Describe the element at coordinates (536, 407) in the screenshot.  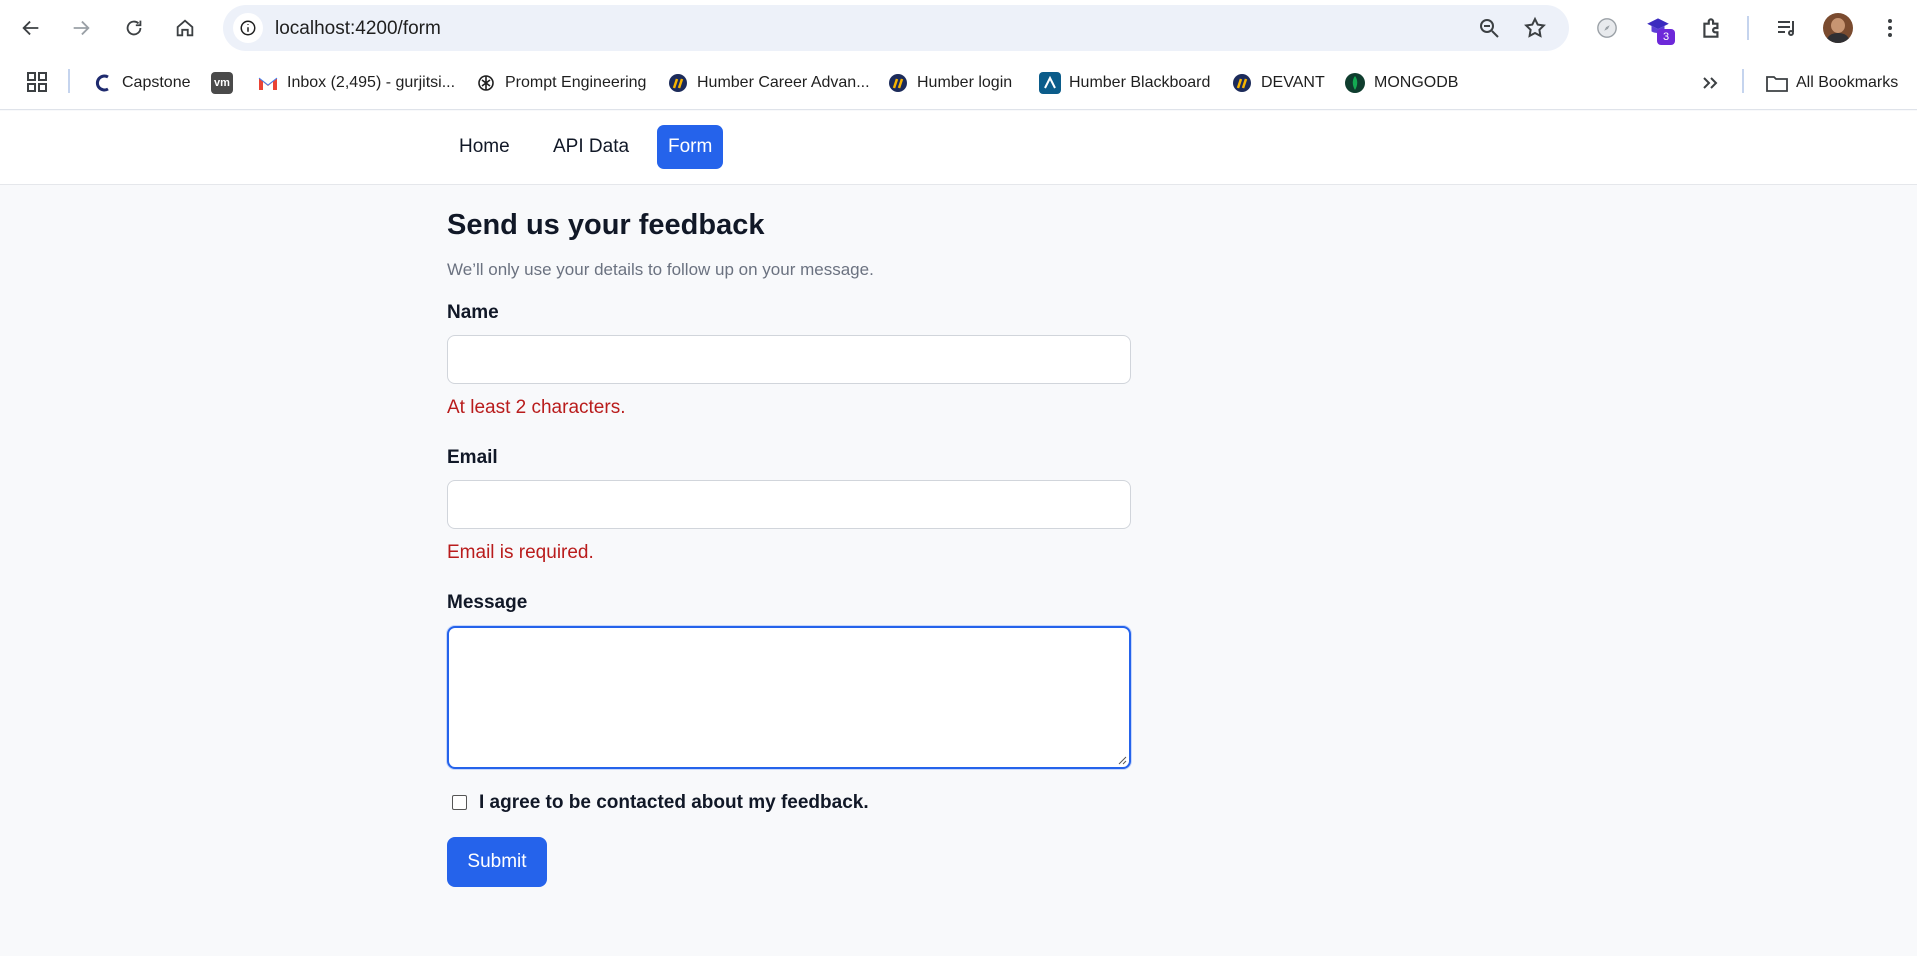
I see `name-error: At least 2 characters.` at that location.